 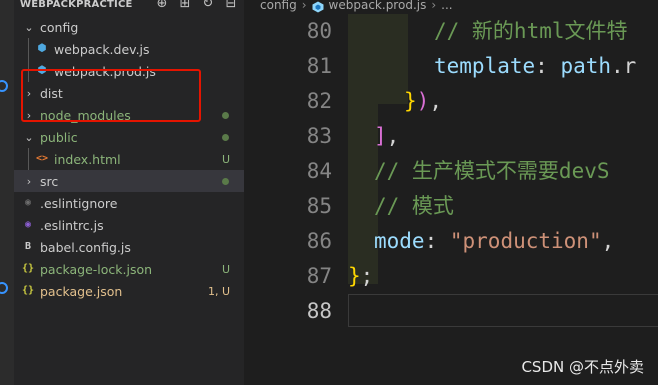 What do you see at coordinates (76, 5) in the screenshot?
I see `explorer-title: WEBPACKPRACTICE` at bounding box center [76, 5].